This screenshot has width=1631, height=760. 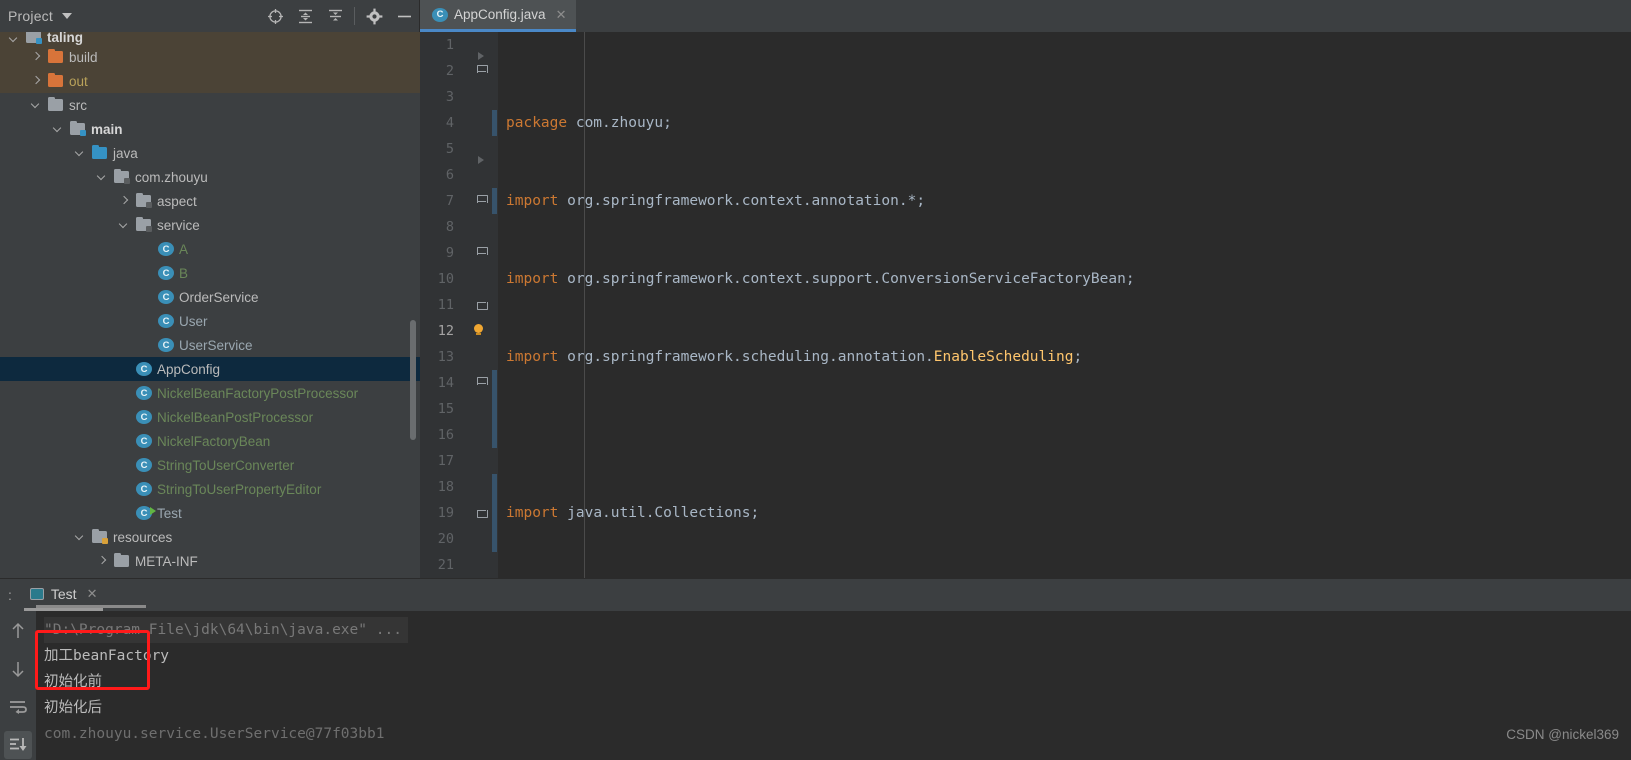 I want to click on tree-item-a: CA, so click(x=210, y=249).